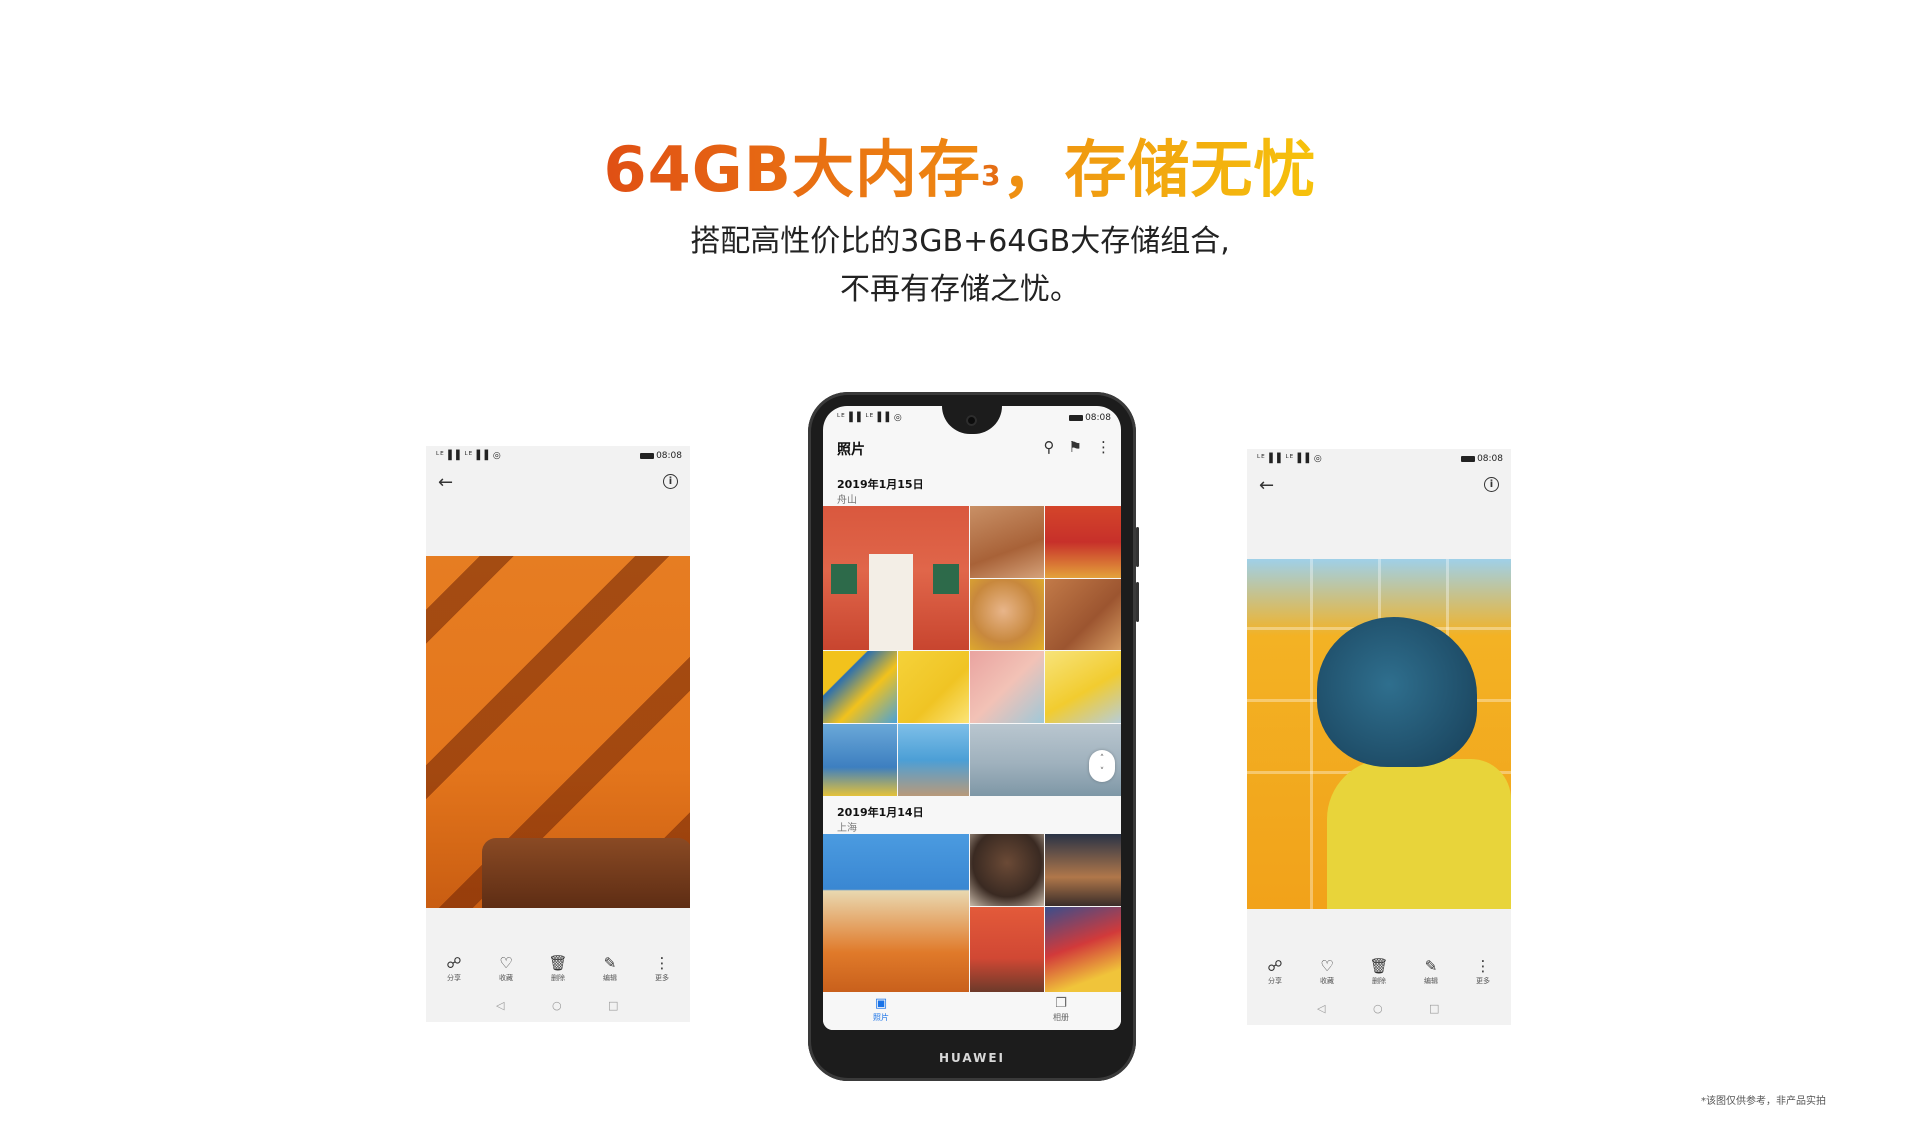  I want to click on delete-label: 删除, so click(558, 978).